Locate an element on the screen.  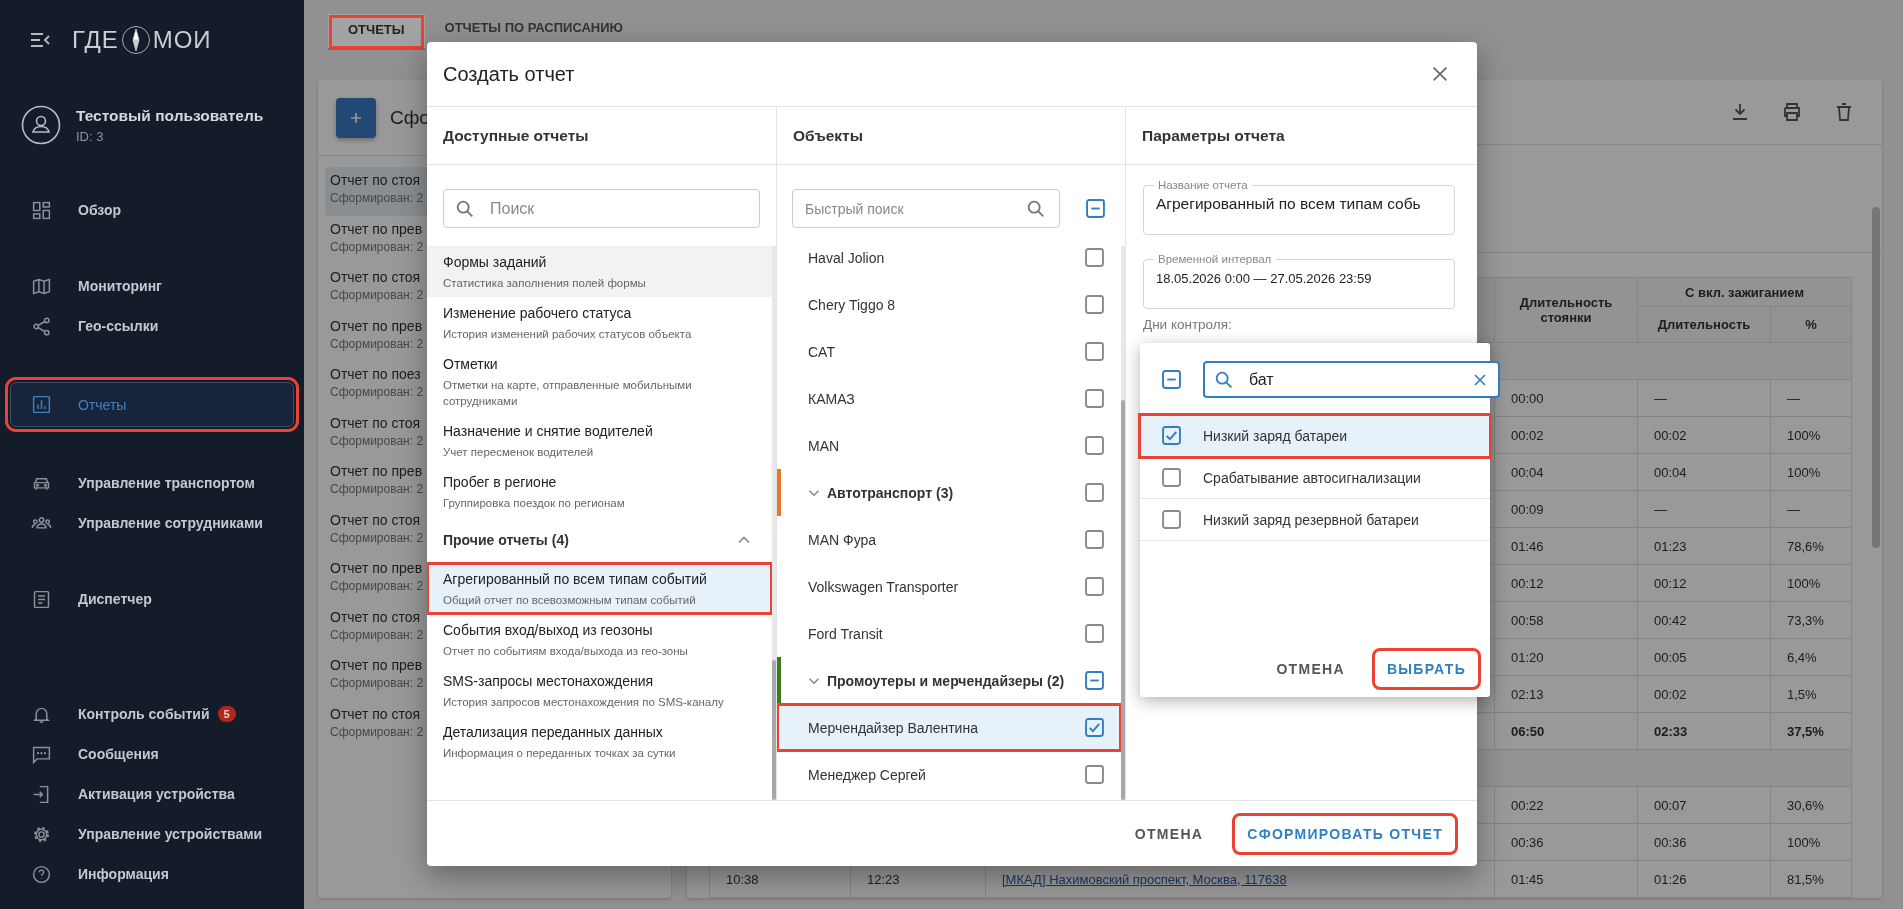
report-type-item: Пробег в регионе Группировка поездок по регионам is located at coordinates (599, 491).